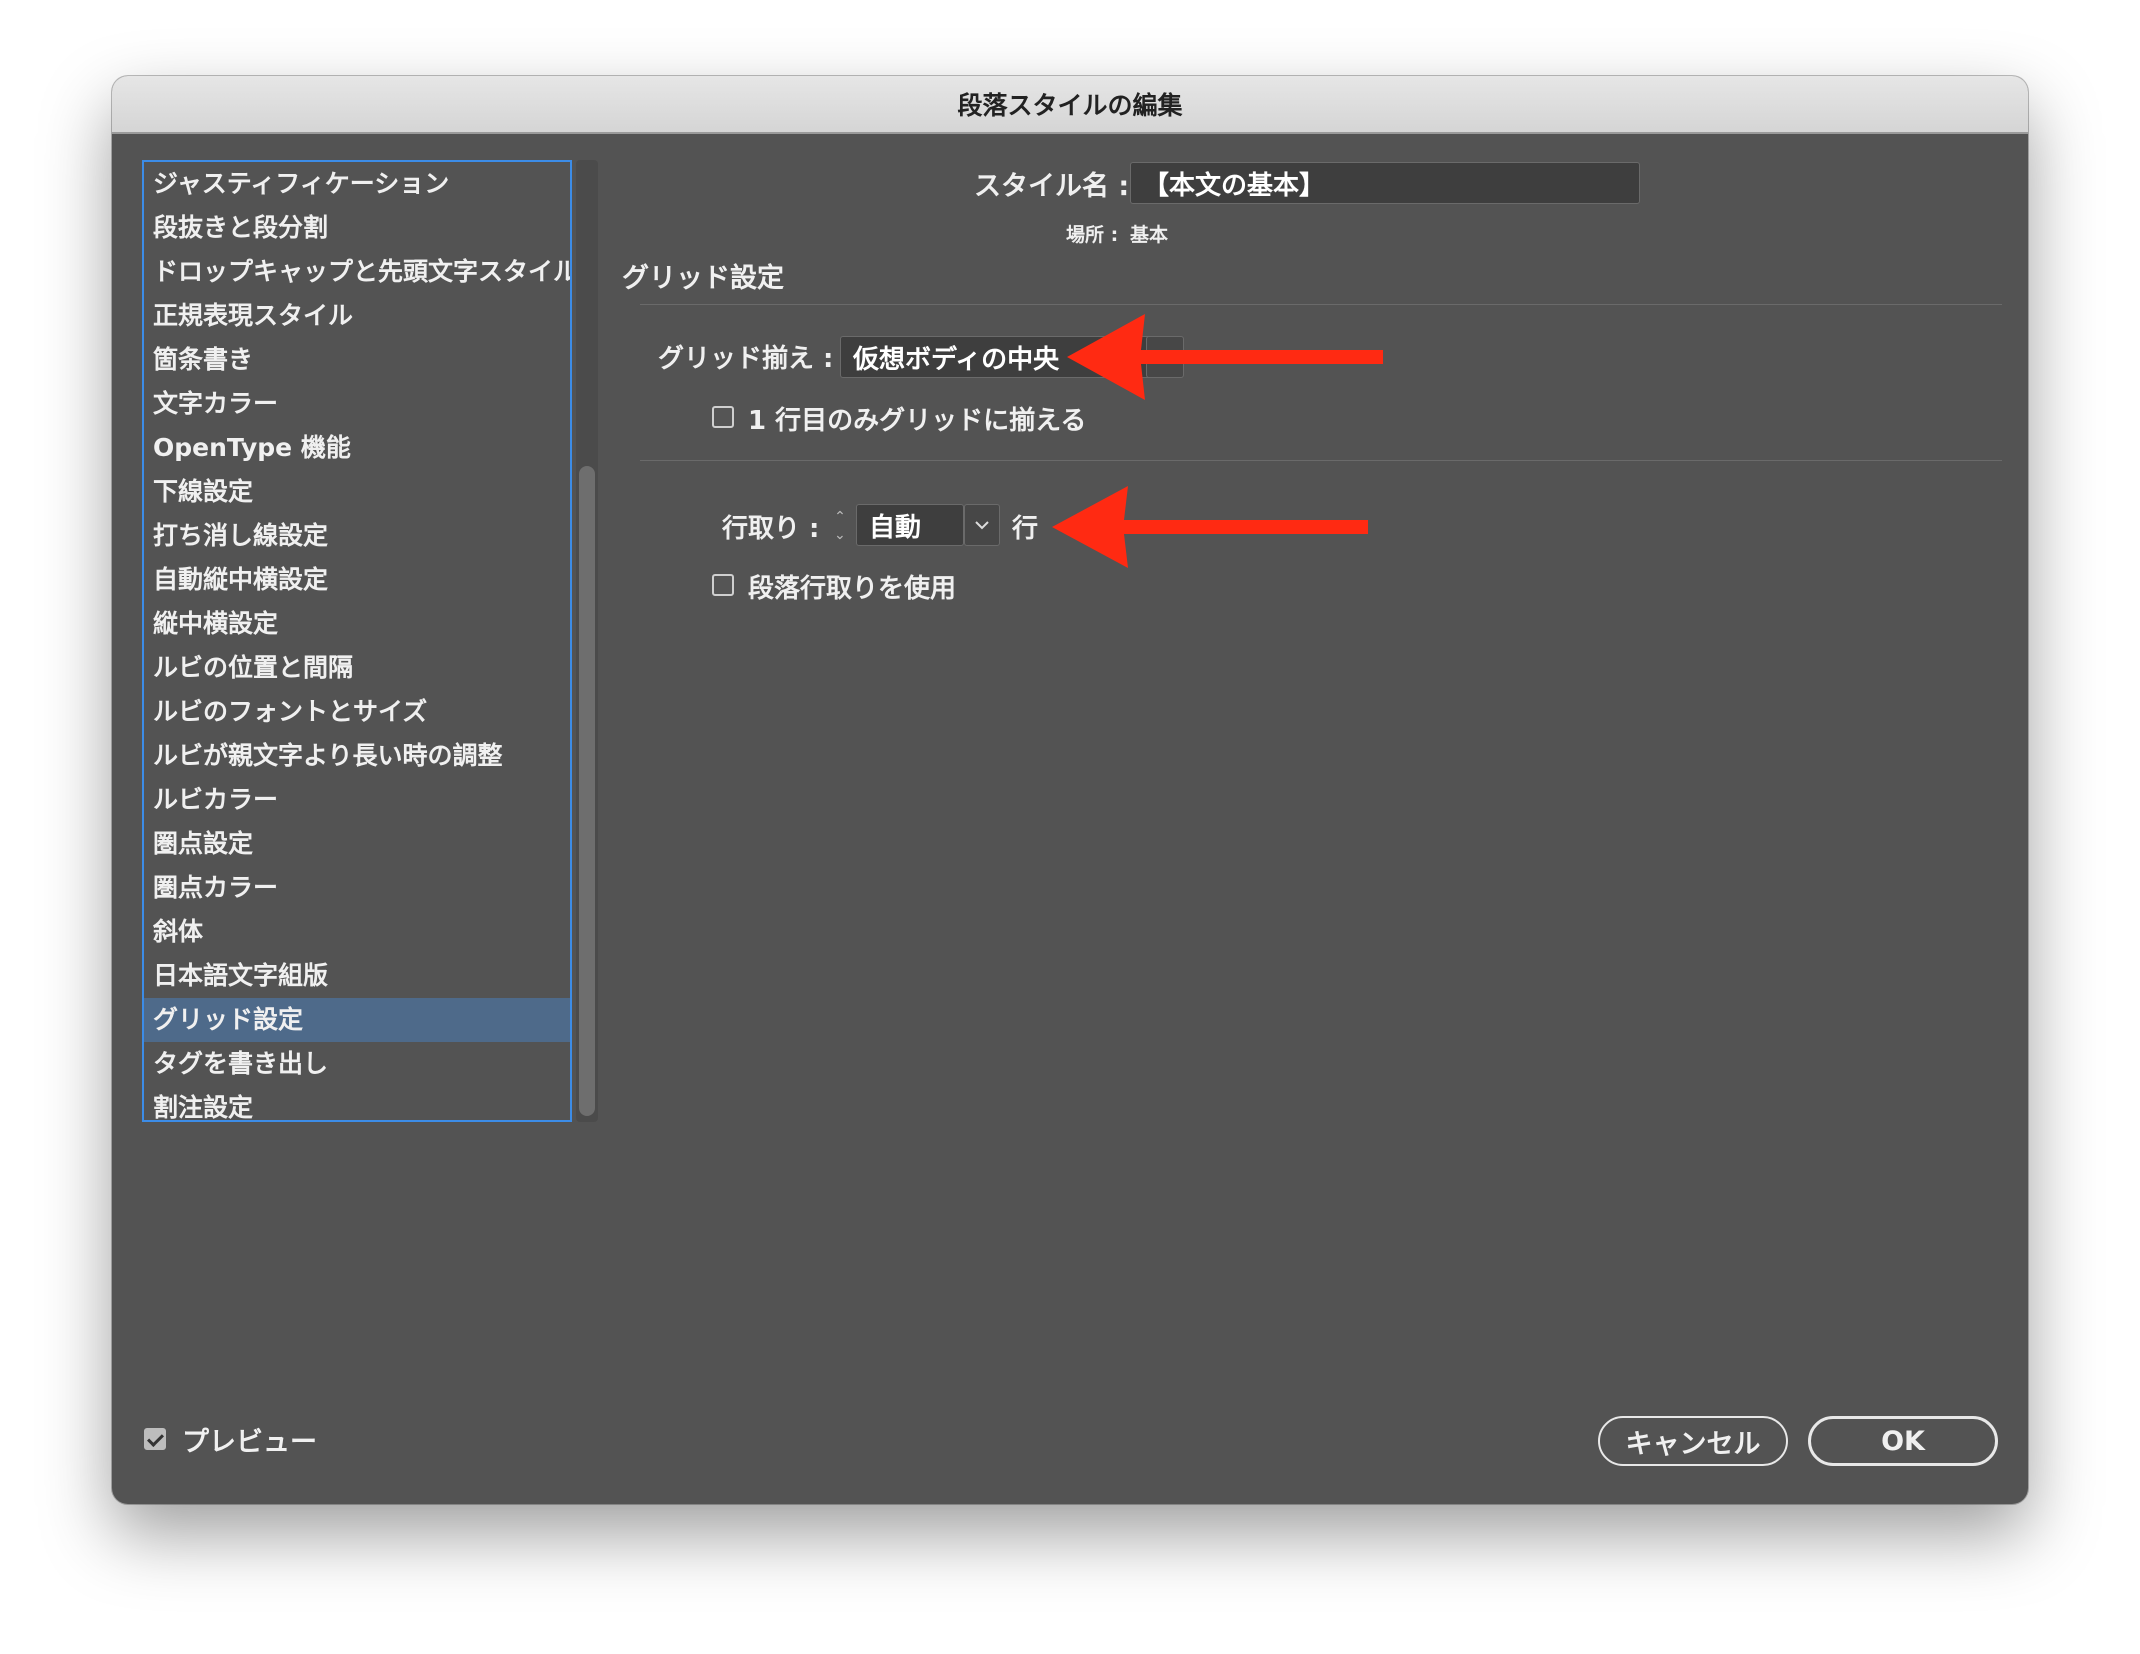  I want to click on category-item: 下線設定, so click(357, 492).